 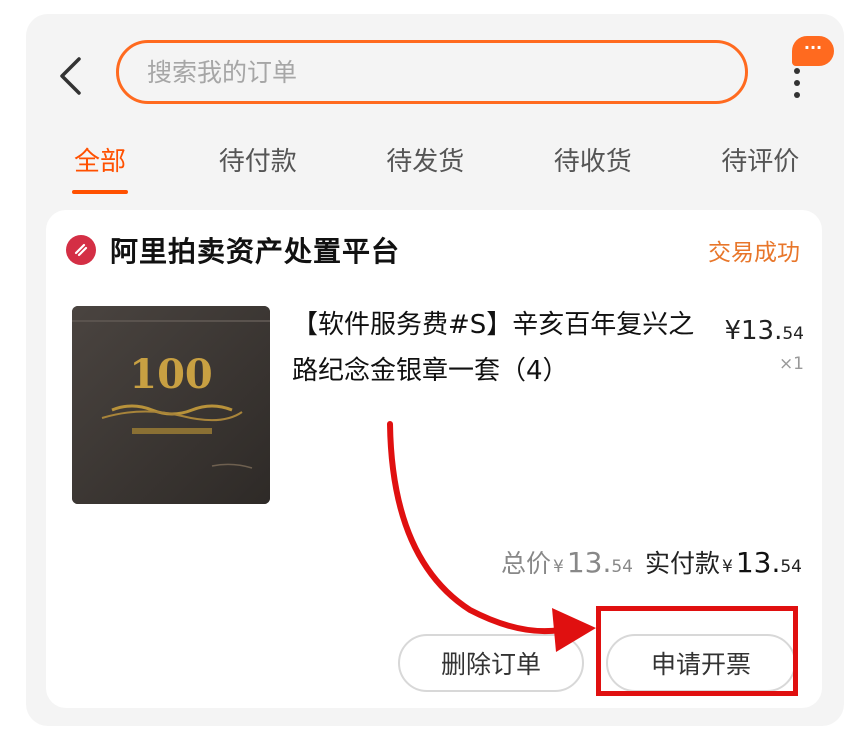 I want to click on more-menu-button: ···, so click(x=814, y=70).